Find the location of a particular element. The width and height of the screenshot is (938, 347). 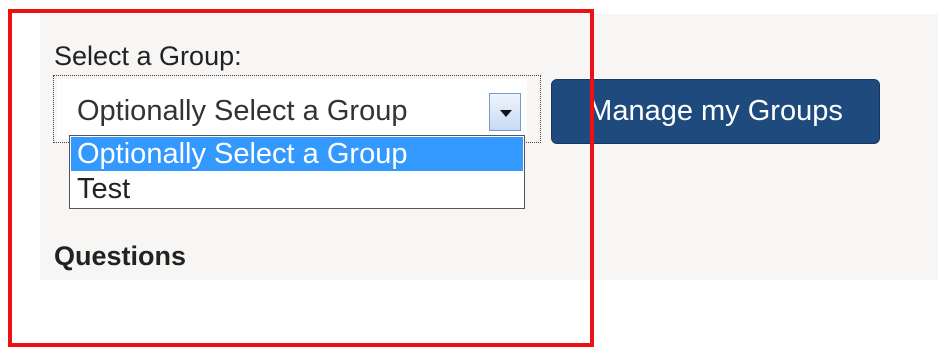

group-dropdown-list: Optionally Select a Group Test is located at coordinates (297, 172).